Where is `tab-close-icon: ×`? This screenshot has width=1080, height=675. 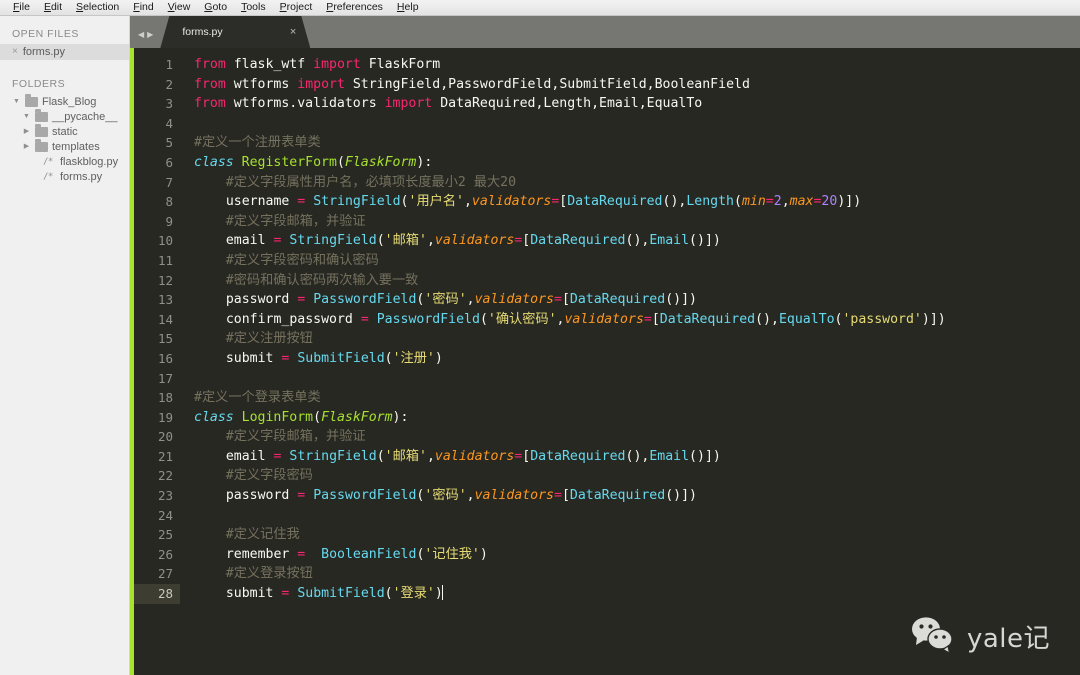 tab-close-icon: × is located at coordinates (293, 32).